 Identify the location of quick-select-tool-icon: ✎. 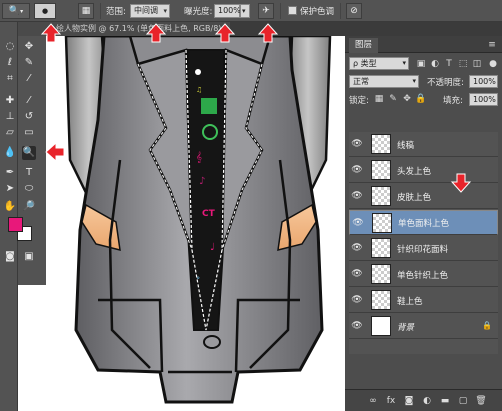
(29, 63).